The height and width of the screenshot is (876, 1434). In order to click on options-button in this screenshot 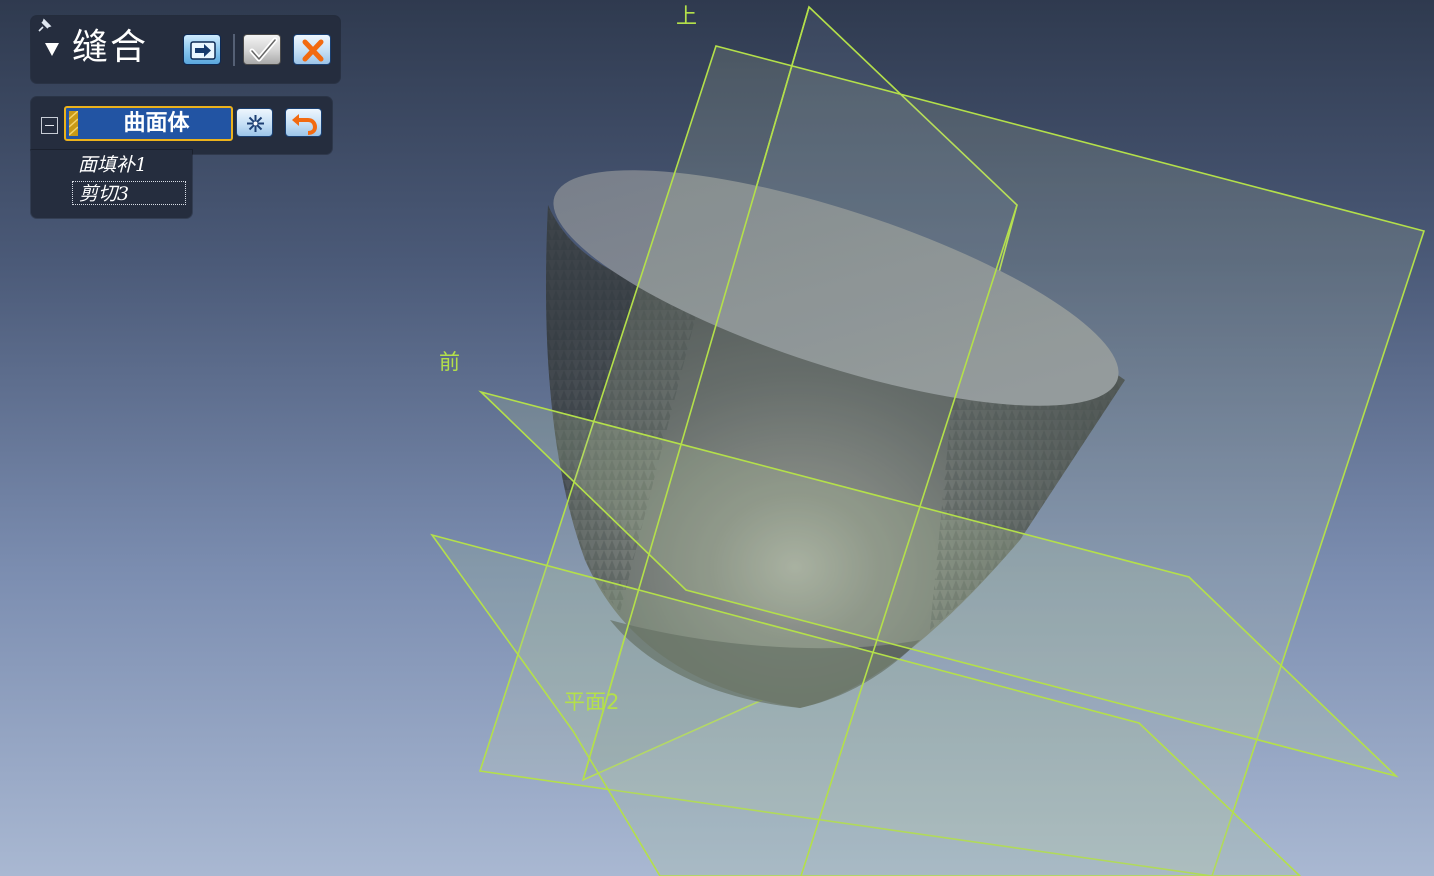, I will do `click(254, 122)`.